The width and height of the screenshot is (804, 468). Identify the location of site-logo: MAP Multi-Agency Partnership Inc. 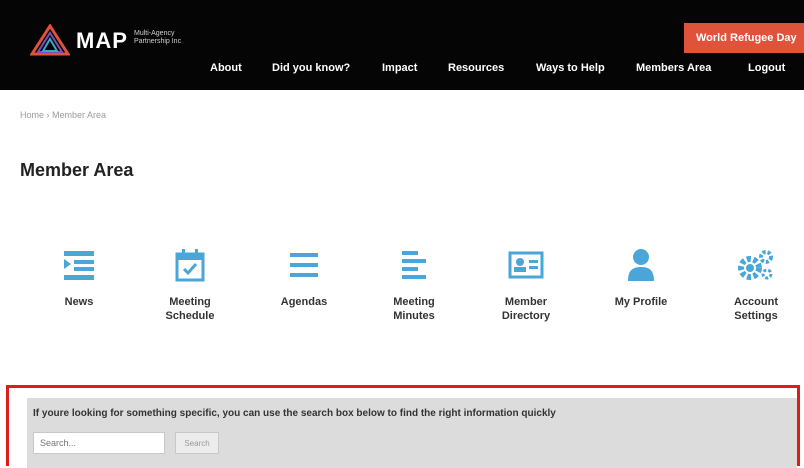
(115, 40).